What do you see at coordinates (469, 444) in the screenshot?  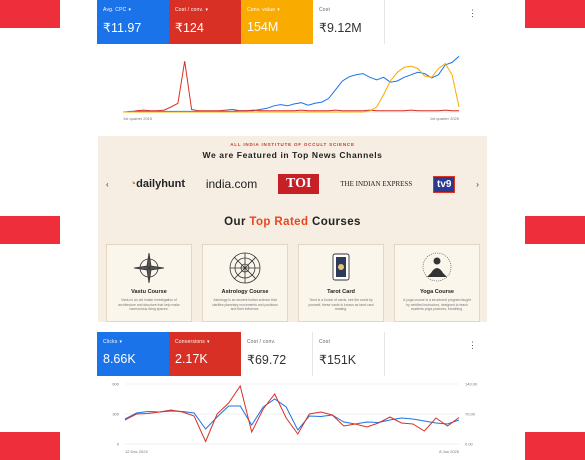 I see `y-right-tick: 0.00` at bounding box center [469, 444].